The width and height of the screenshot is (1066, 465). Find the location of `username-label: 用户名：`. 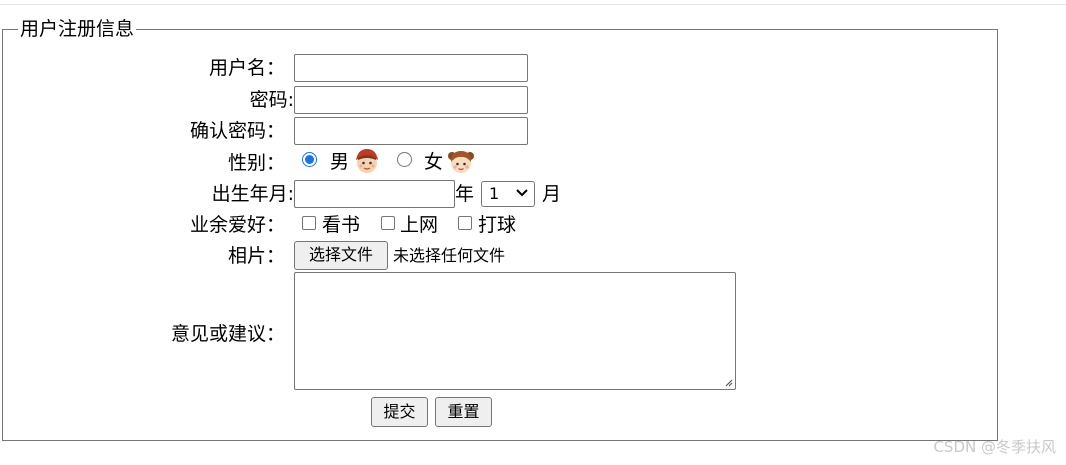

username-label: 用户名： is located at coordinates (246, 68).